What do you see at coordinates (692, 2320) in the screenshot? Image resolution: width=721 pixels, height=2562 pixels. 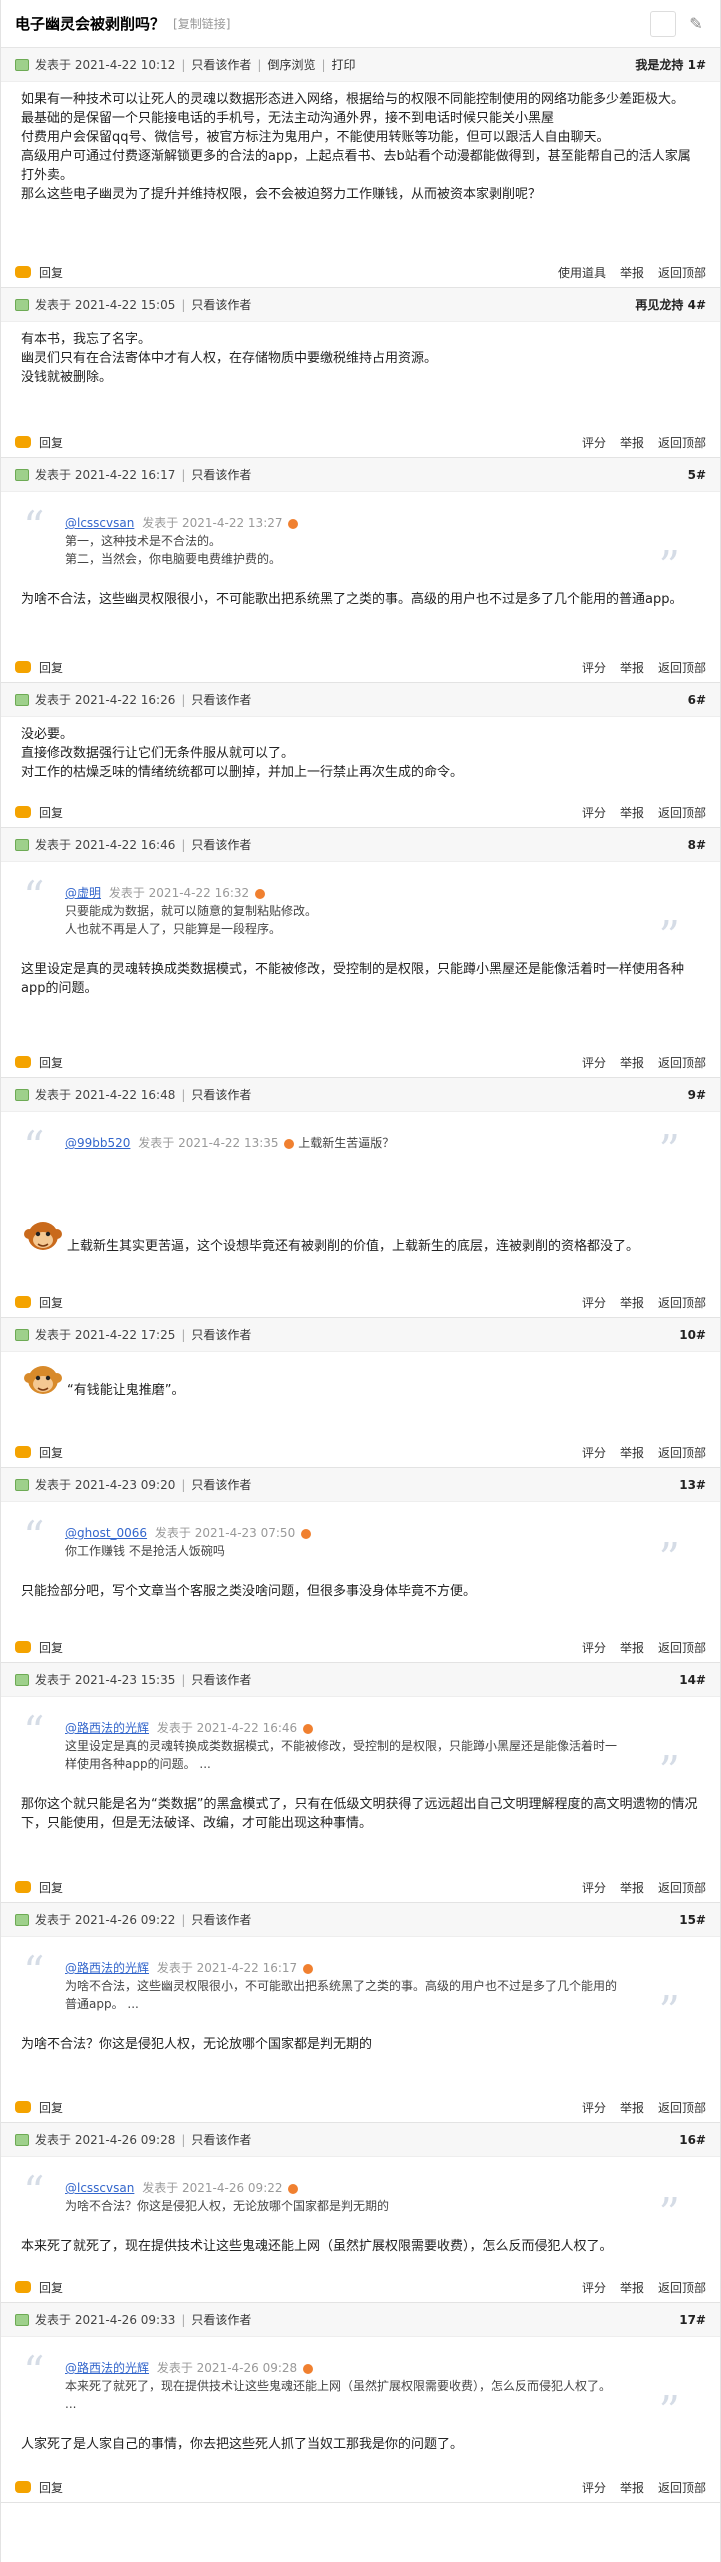 I see `floor-number: 17#` at bounding box center [692, 2320].